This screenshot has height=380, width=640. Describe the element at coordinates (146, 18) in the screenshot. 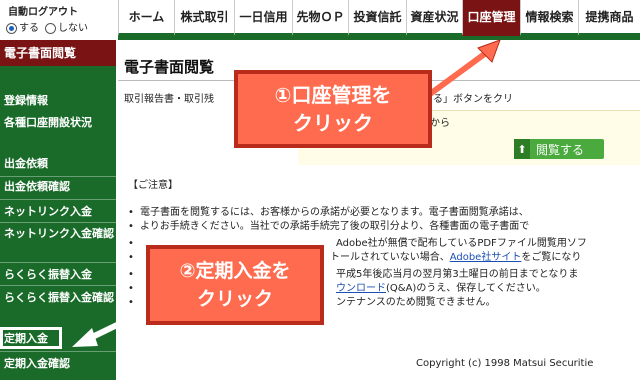

I see `tab-home: ホーム` at that location.